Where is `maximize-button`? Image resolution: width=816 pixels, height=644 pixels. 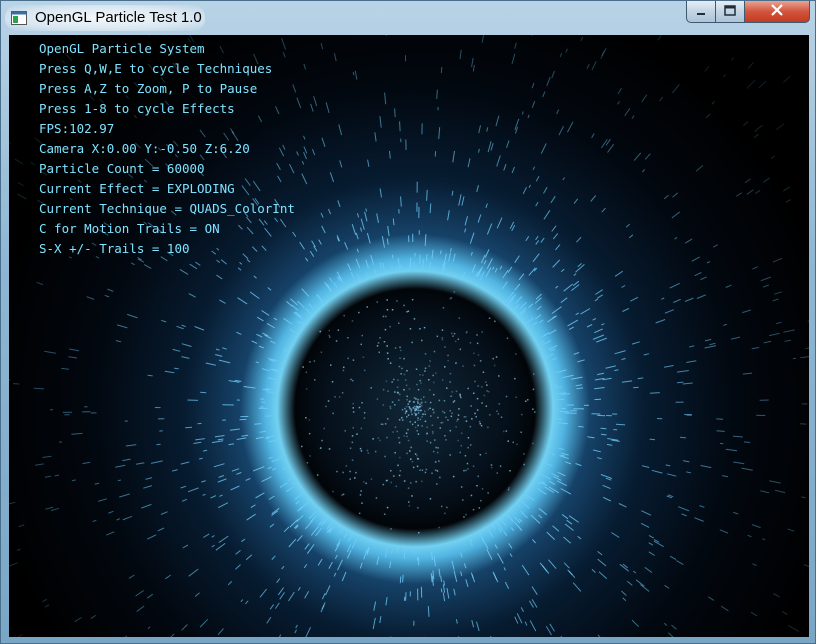 maximize-button is located at coordinates (730, 12).